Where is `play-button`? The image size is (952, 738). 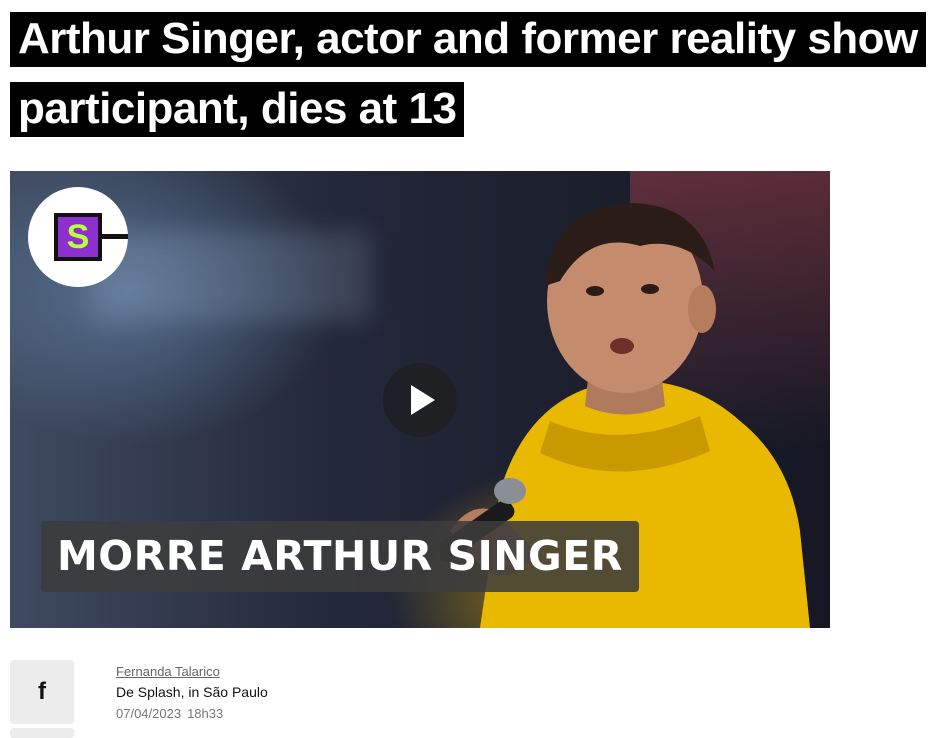 play-button is located at coordinates (420, 400).